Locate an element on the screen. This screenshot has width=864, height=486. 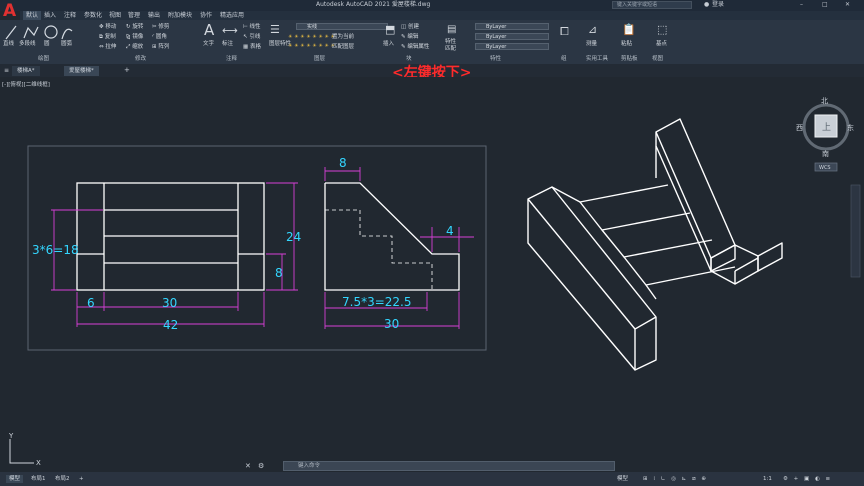
user-icon: ● is located at coordinates (706, 5).